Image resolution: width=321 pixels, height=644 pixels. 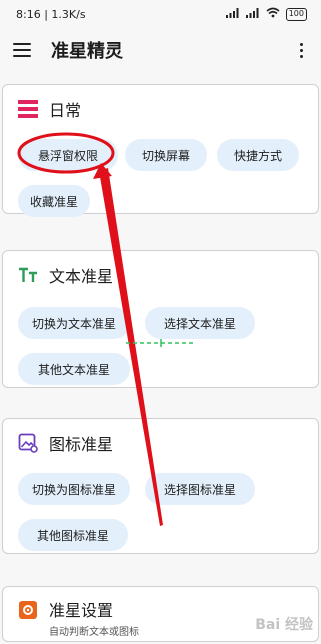 What do you see at coordinates (81, 276) in the screenshot?
I see `card-text-title: 文本准星` at bounding box center [81, 276].